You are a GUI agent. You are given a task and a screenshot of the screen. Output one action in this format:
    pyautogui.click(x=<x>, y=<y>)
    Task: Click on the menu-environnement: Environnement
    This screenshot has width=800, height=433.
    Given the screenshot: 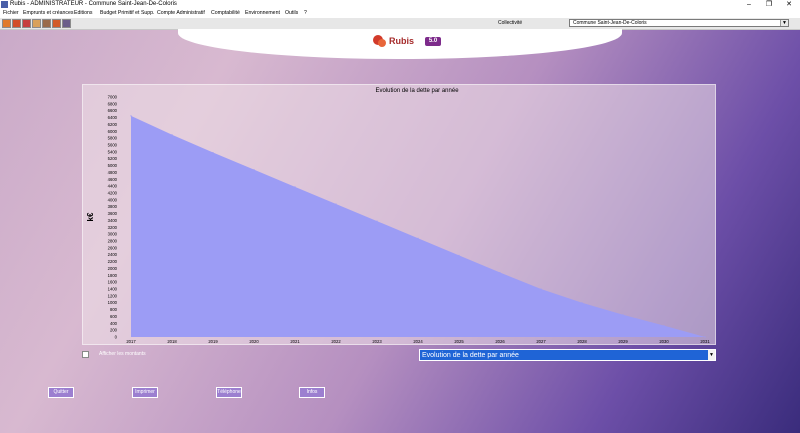 What is the action you would take?
    pyautogui.click(x=262, y=13)
    